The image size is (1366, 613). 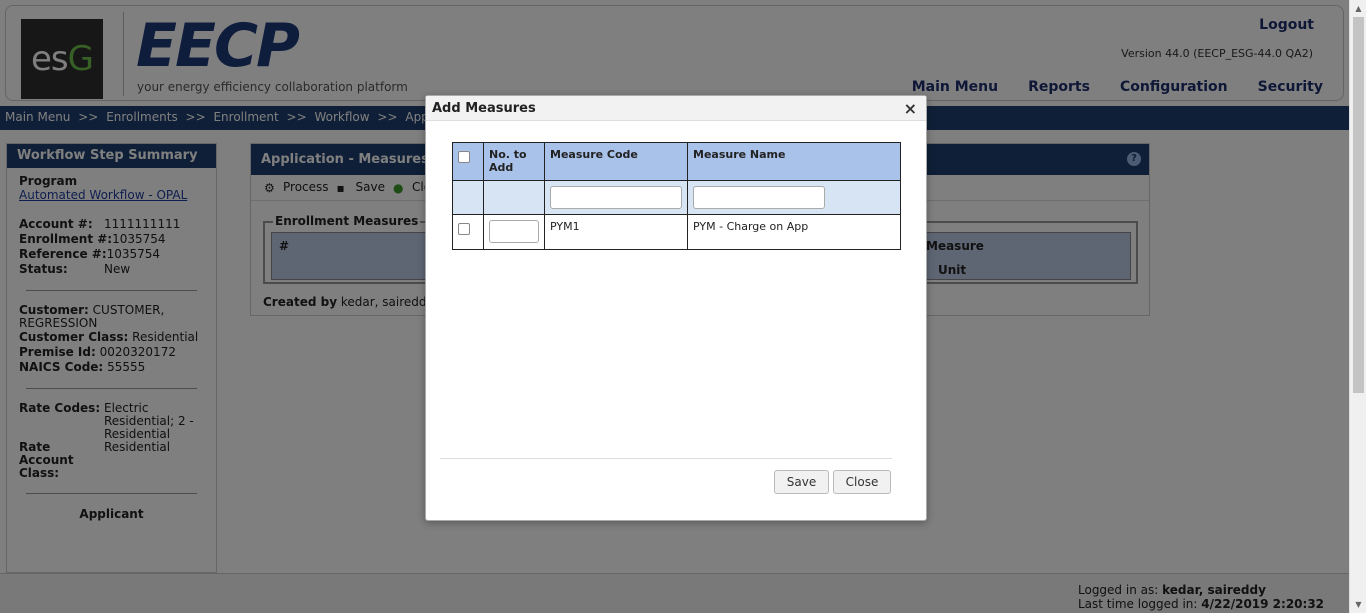 I want to click on measure-code-filter-input, so click(x=616, y=197).